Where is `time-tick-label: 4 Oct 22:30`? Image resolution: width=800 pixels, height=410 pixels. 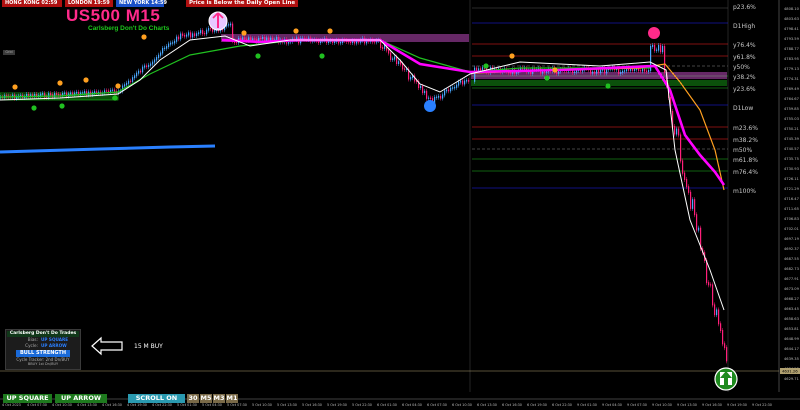
time-tick-label: 4 Oct 22:30 is located at coordinates (162, 405).